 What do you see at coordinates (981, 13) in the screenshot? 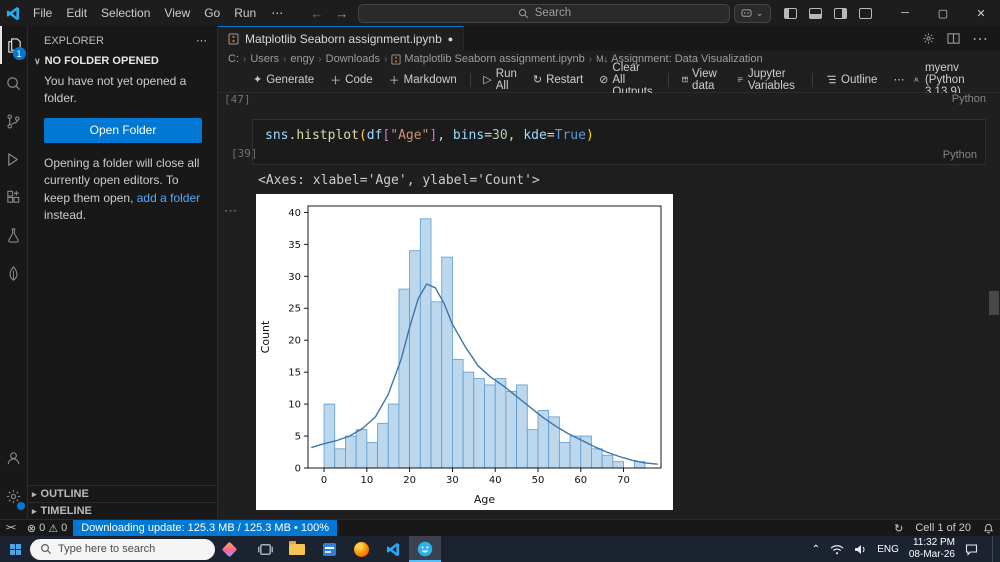
I see `window-close-button: ✕` at bounding box center [981, 13].